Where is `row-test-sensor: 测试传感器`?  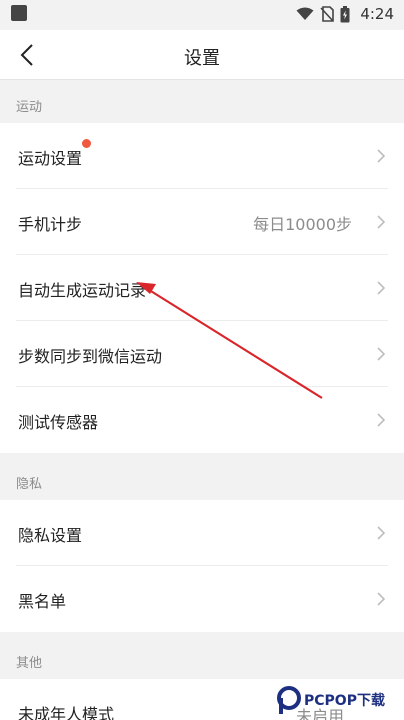
row-test-sensor: 测试传感器 is located at coordinates (202, 420).